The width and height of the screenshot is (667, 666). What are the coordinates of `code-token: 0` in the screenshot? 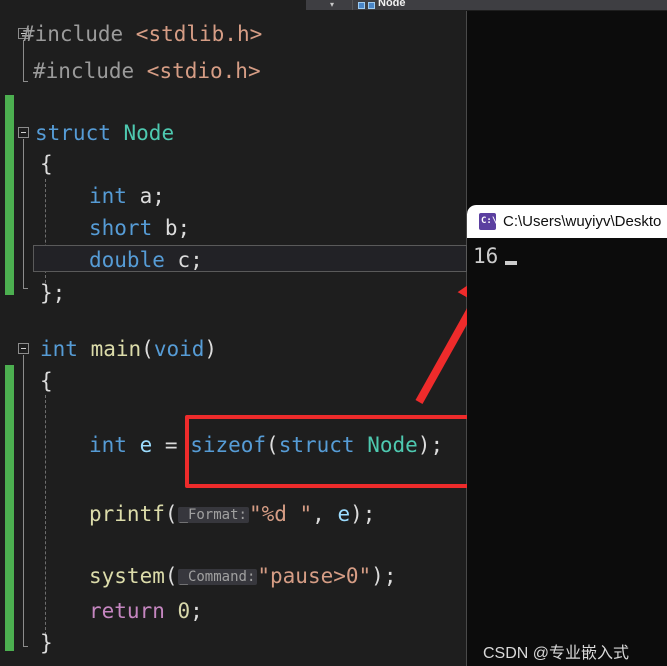 It's located at (184, 611).